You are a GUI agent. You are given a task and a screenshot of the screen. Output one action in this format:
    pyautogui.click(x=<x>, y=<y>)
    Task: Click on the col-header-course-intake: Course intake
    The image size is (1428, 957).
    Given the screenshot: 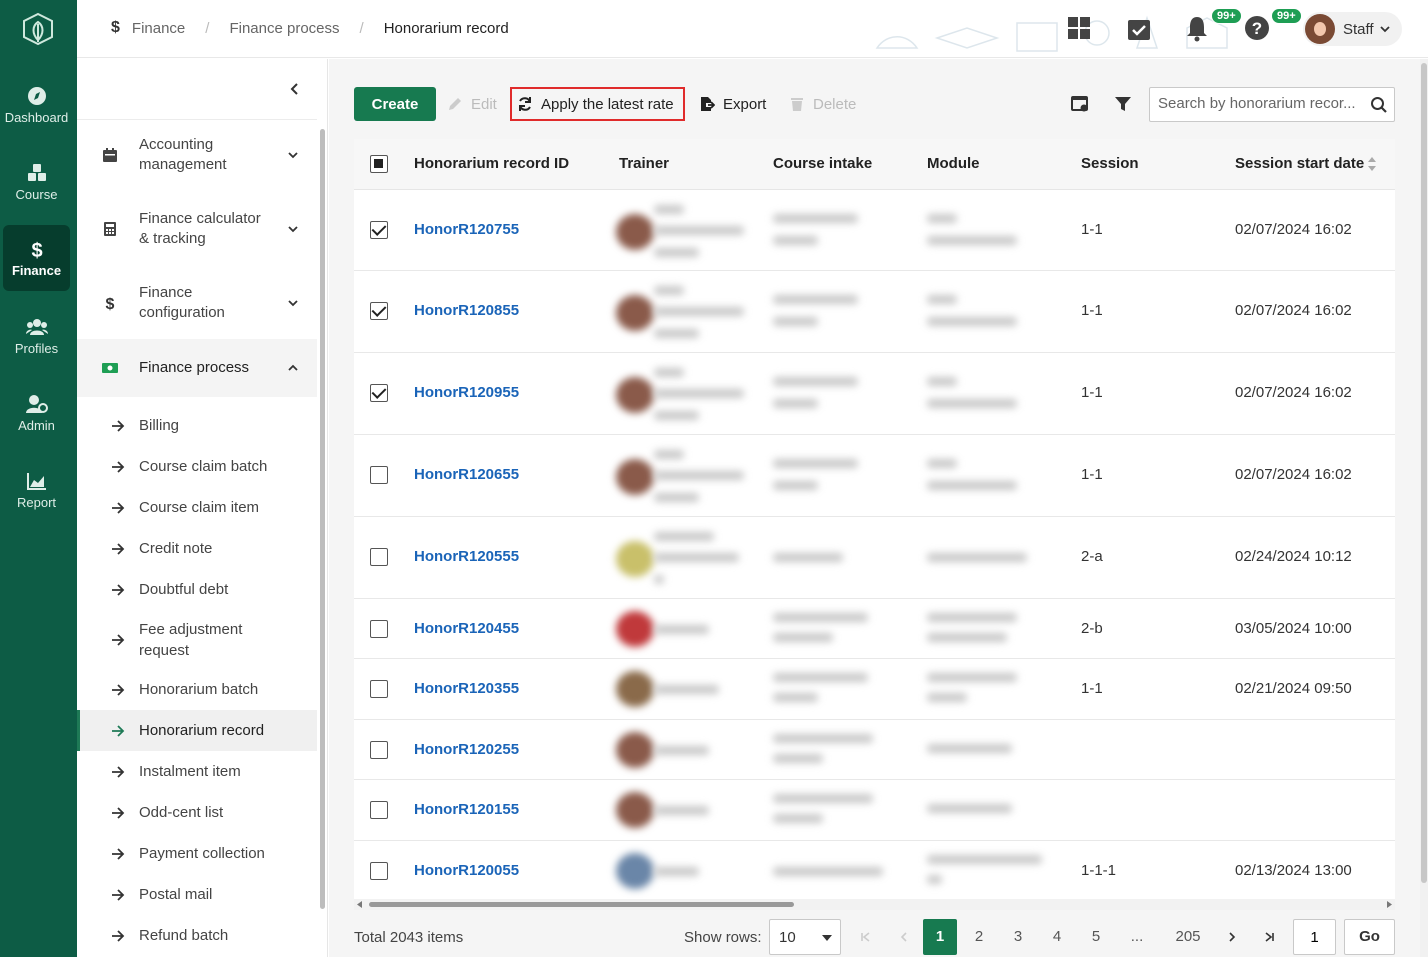 What is the action you would take?
    pyautogui.click(x=822, y=163)
    